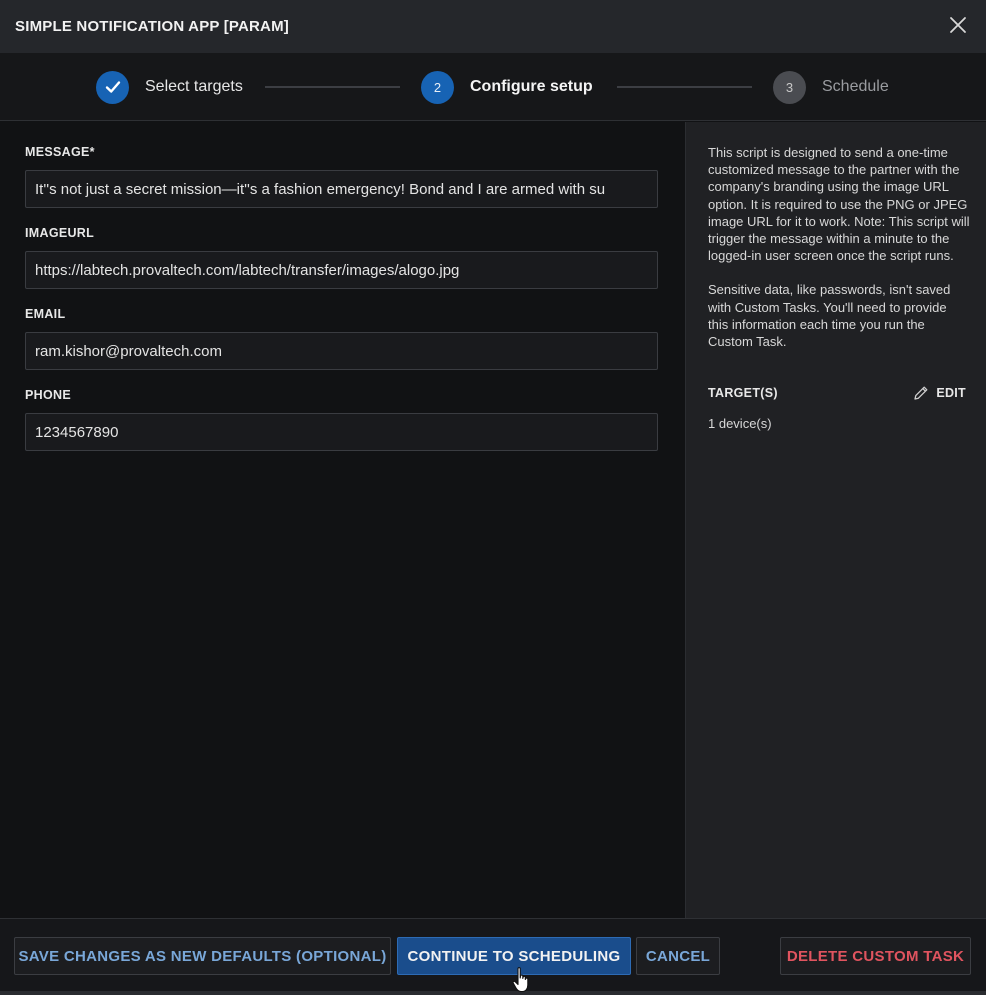  What do you see at coordinates (921, 393) in the screenshot?
I see `pencil-icon` at bounding box center [921, 393].